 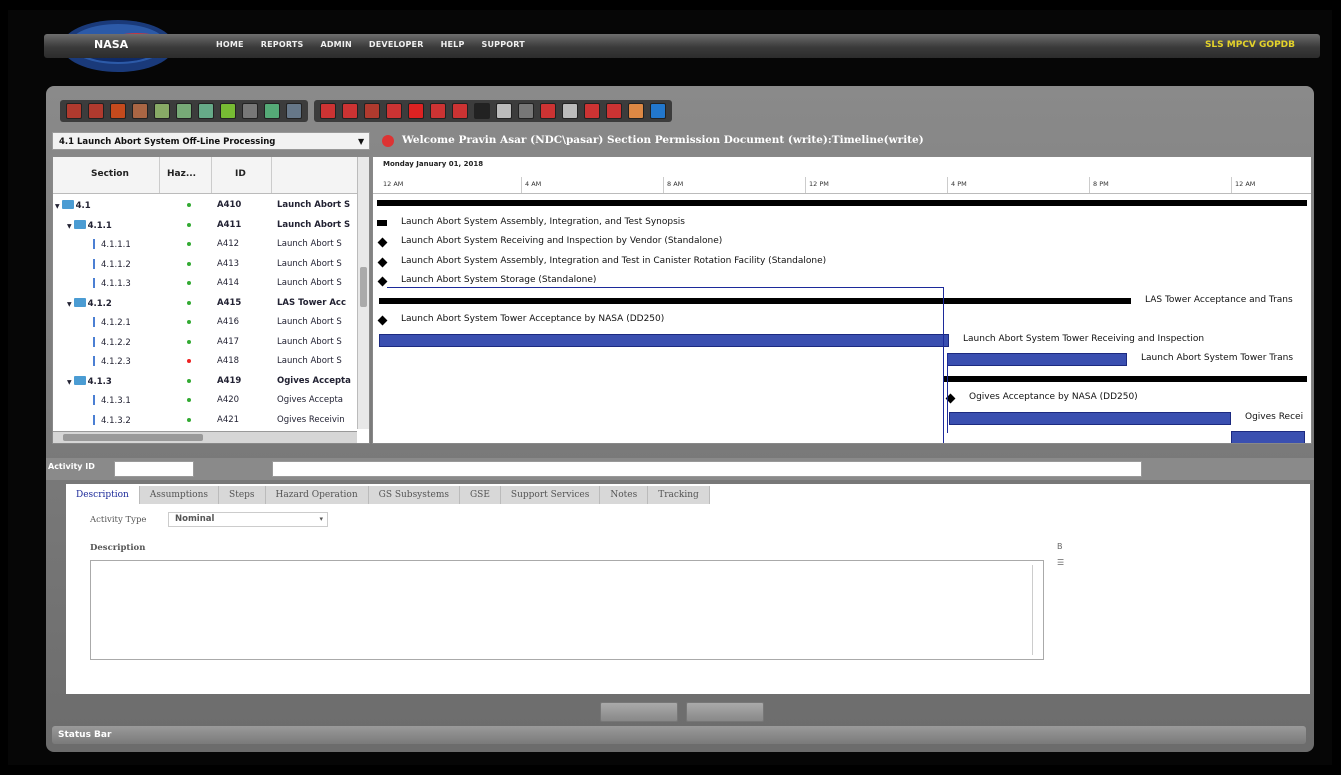 What do you see at coordinates (242, 495) in the screenshot?
I see `tab-steps: Steps` at bounding box center [242, 495].